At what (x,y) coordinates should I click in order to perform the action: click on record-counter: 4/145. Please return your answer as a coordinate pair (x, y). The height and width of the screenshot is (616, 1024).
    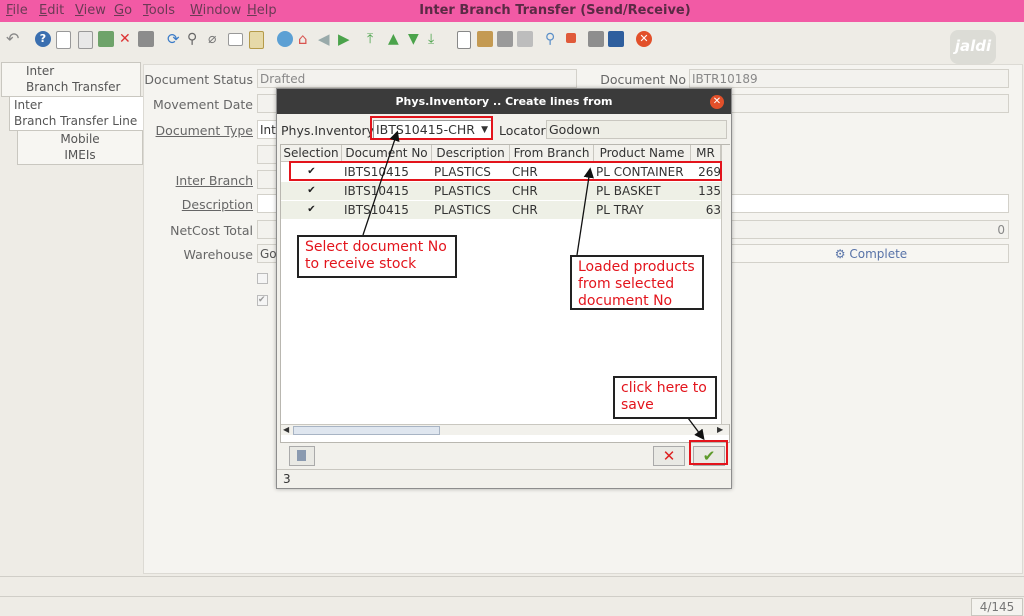
    Looking at the image, I should click on (997, 607).